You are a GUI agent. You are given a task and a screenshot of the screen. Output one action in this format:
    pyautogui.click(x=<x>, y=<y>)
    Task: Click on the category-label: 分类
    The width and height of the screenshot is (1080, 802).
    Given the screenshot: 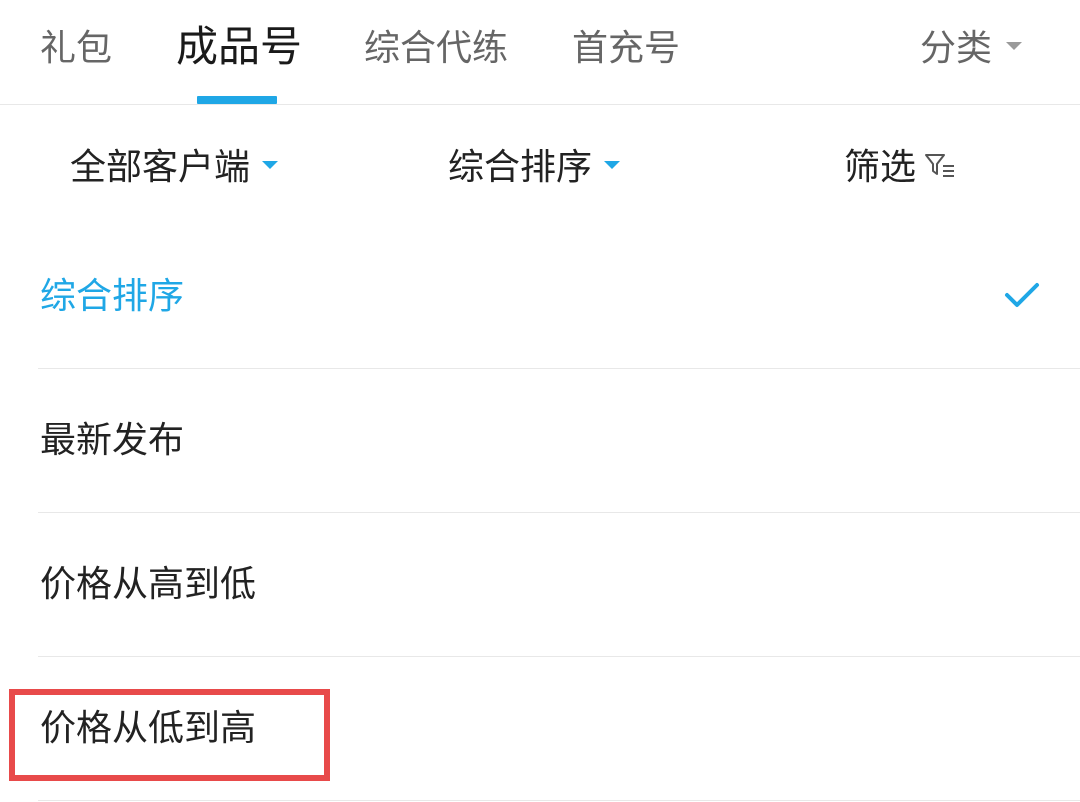 What is the action you would take?
    pyautogui.click(x=955, y=48)
    